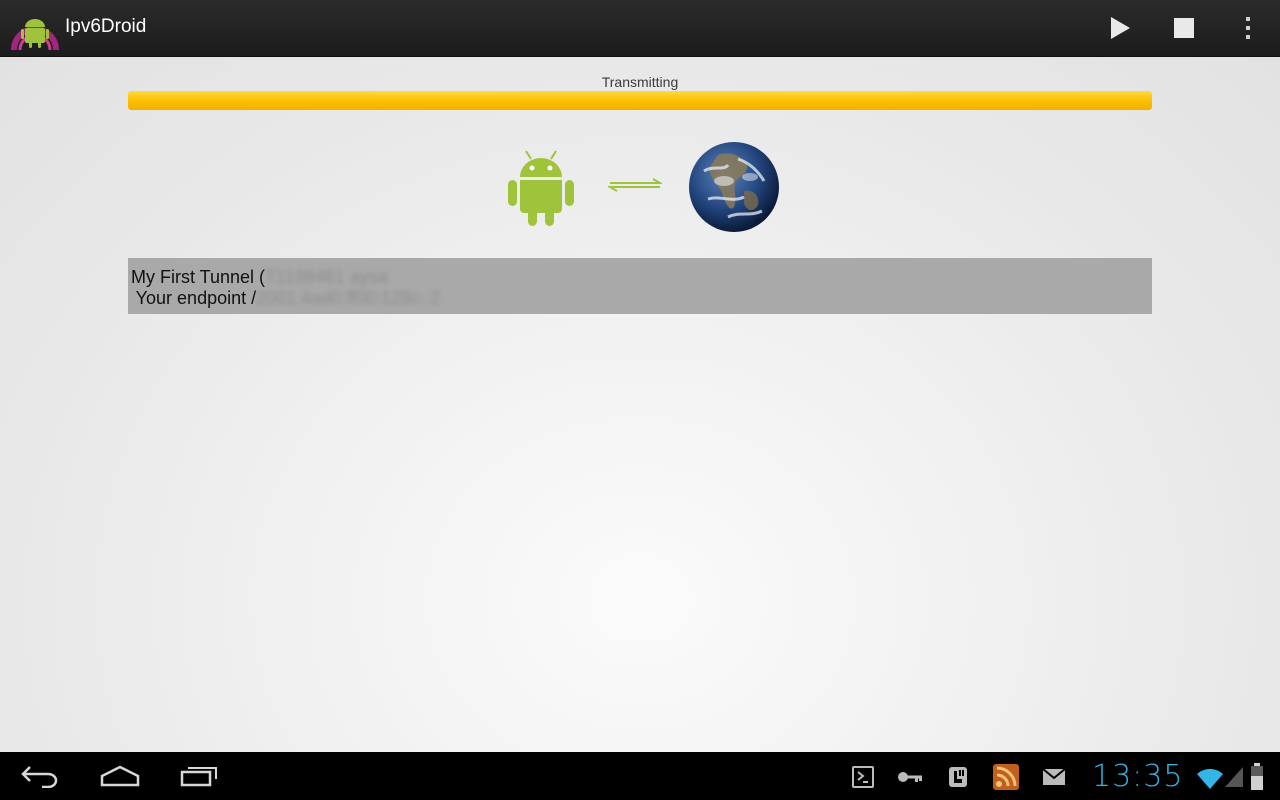 The height and width of the screenshot is (800, 1280). I want to click on key-icon, so click(910, 777).